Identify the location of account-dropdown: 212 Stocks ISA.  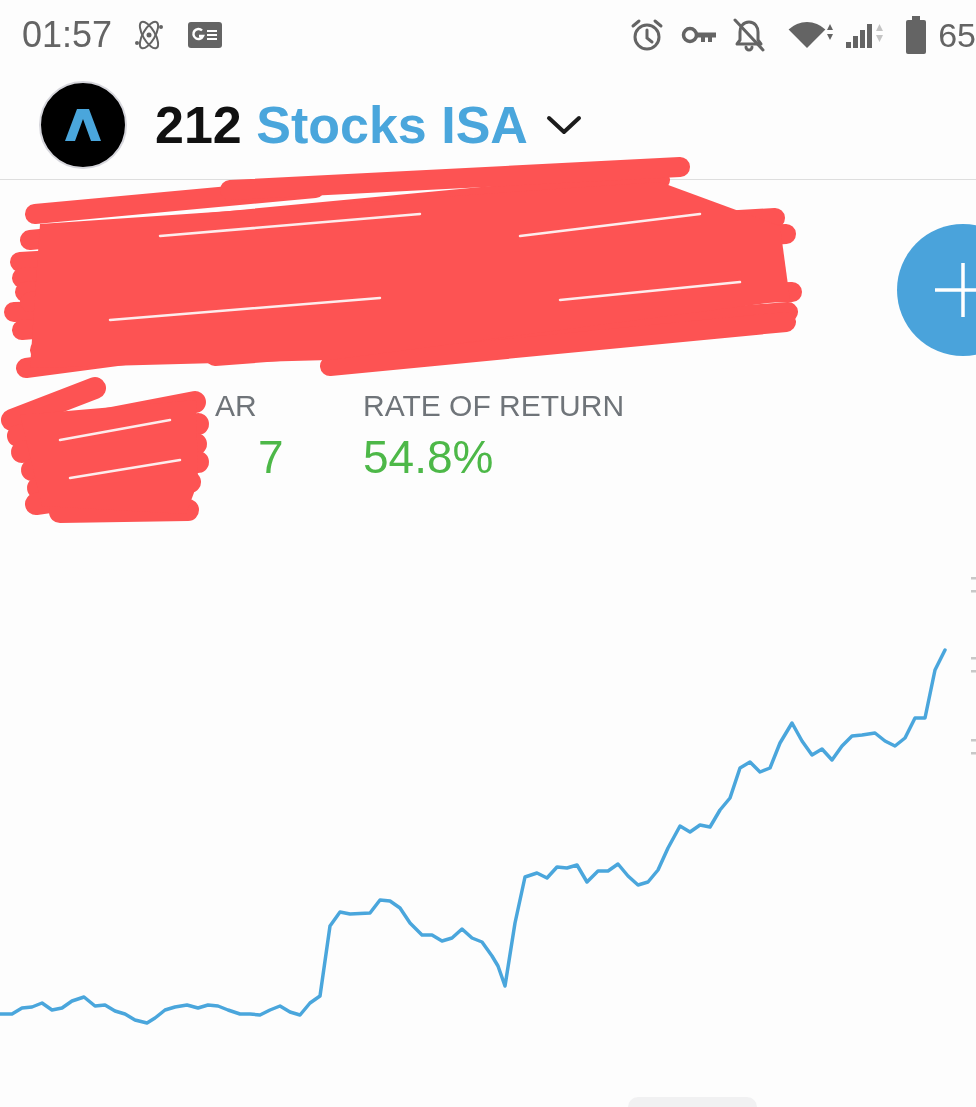
(368, 124).